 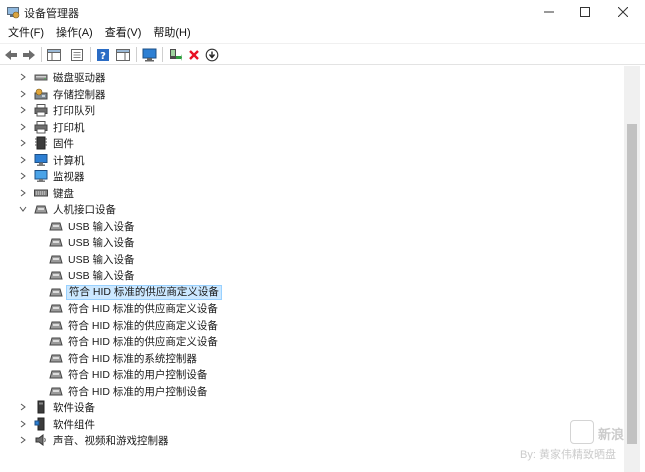 What do you see at coordinates (41, 77) in the screenshot?
I see `disk-drive-icon` at bounding box center [41, 77].